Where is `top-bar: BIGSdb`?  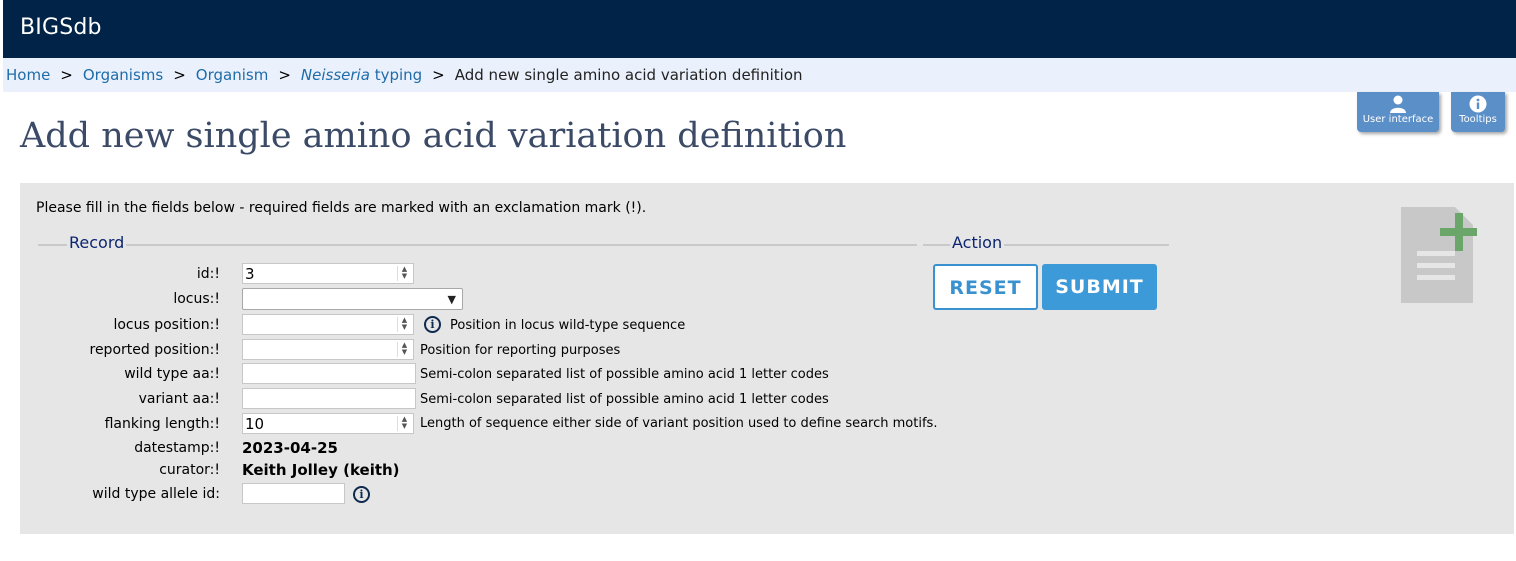
top-bar: BIGSdb is located at coordinates (759, 29).